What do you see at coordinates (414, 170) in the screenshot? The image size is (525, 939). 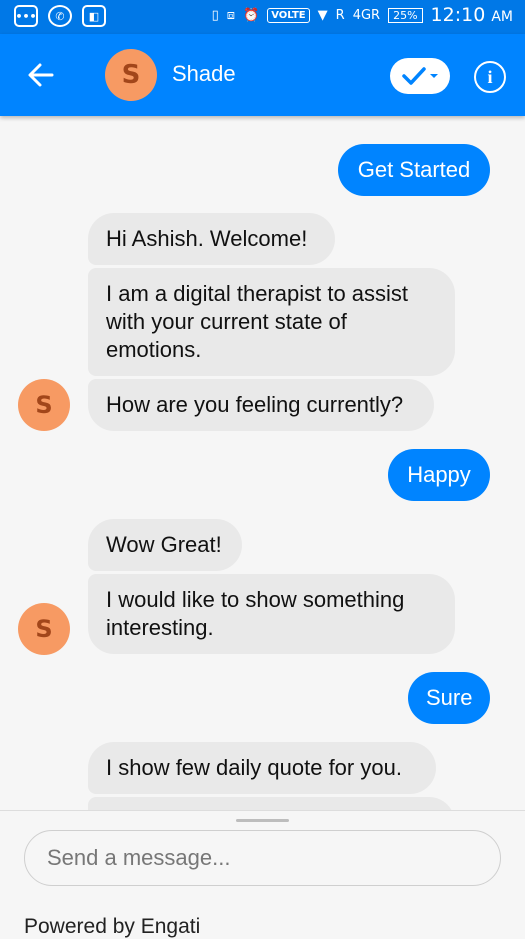 I see `user-message: Get Started` at bounding box center [414, 170].